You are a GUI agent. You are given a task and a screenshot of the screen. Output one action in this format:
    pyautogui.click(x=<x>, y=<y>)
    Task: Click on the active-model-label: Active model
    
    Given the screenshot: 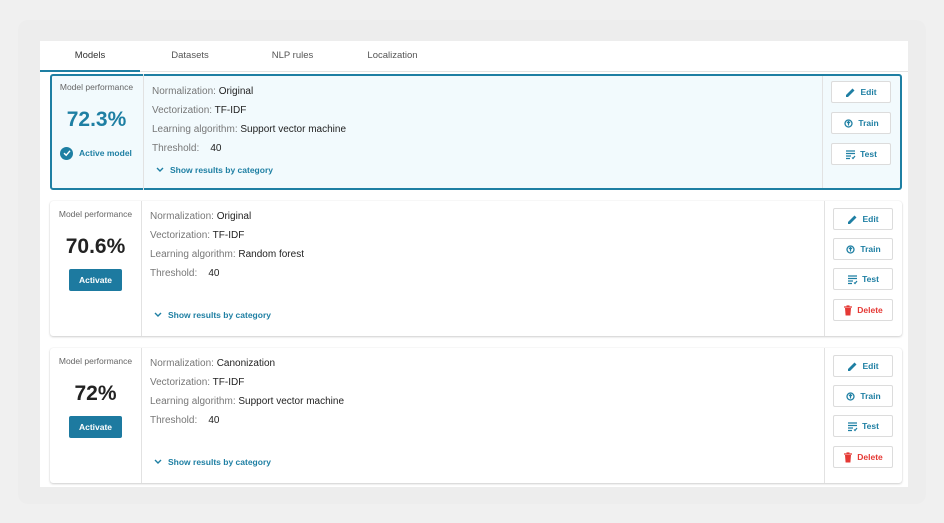 What is the action you would take?
    pyautogui.click(x=105, y=153)
    